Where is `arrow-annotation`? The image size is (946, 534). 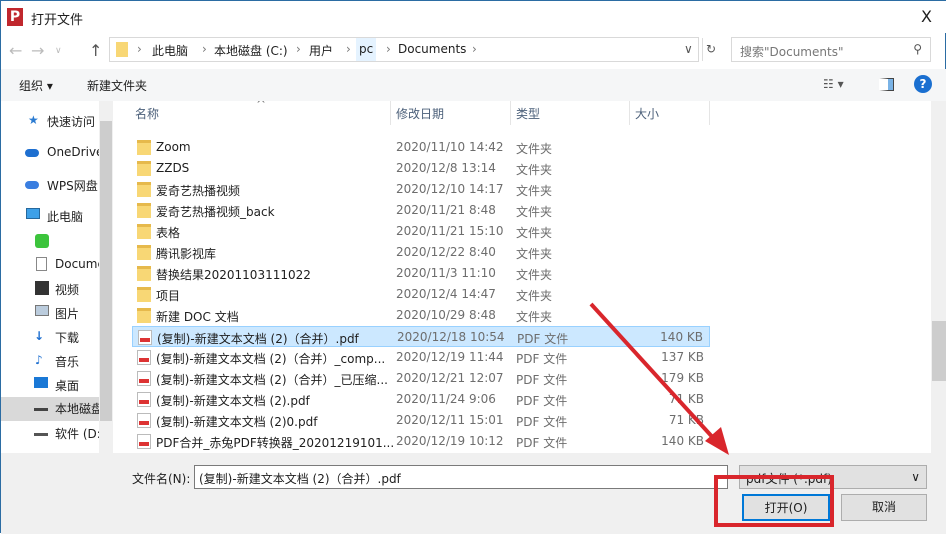
arrow-annotation is located at coordinates (659, 378).